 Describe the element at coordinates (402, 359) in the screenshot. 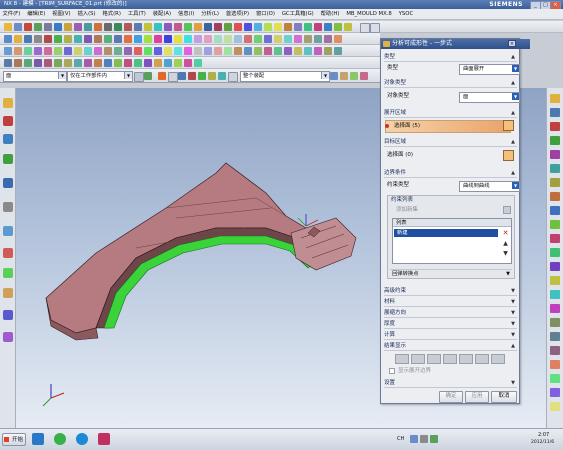

I see `thickness-display-icon` at that location.